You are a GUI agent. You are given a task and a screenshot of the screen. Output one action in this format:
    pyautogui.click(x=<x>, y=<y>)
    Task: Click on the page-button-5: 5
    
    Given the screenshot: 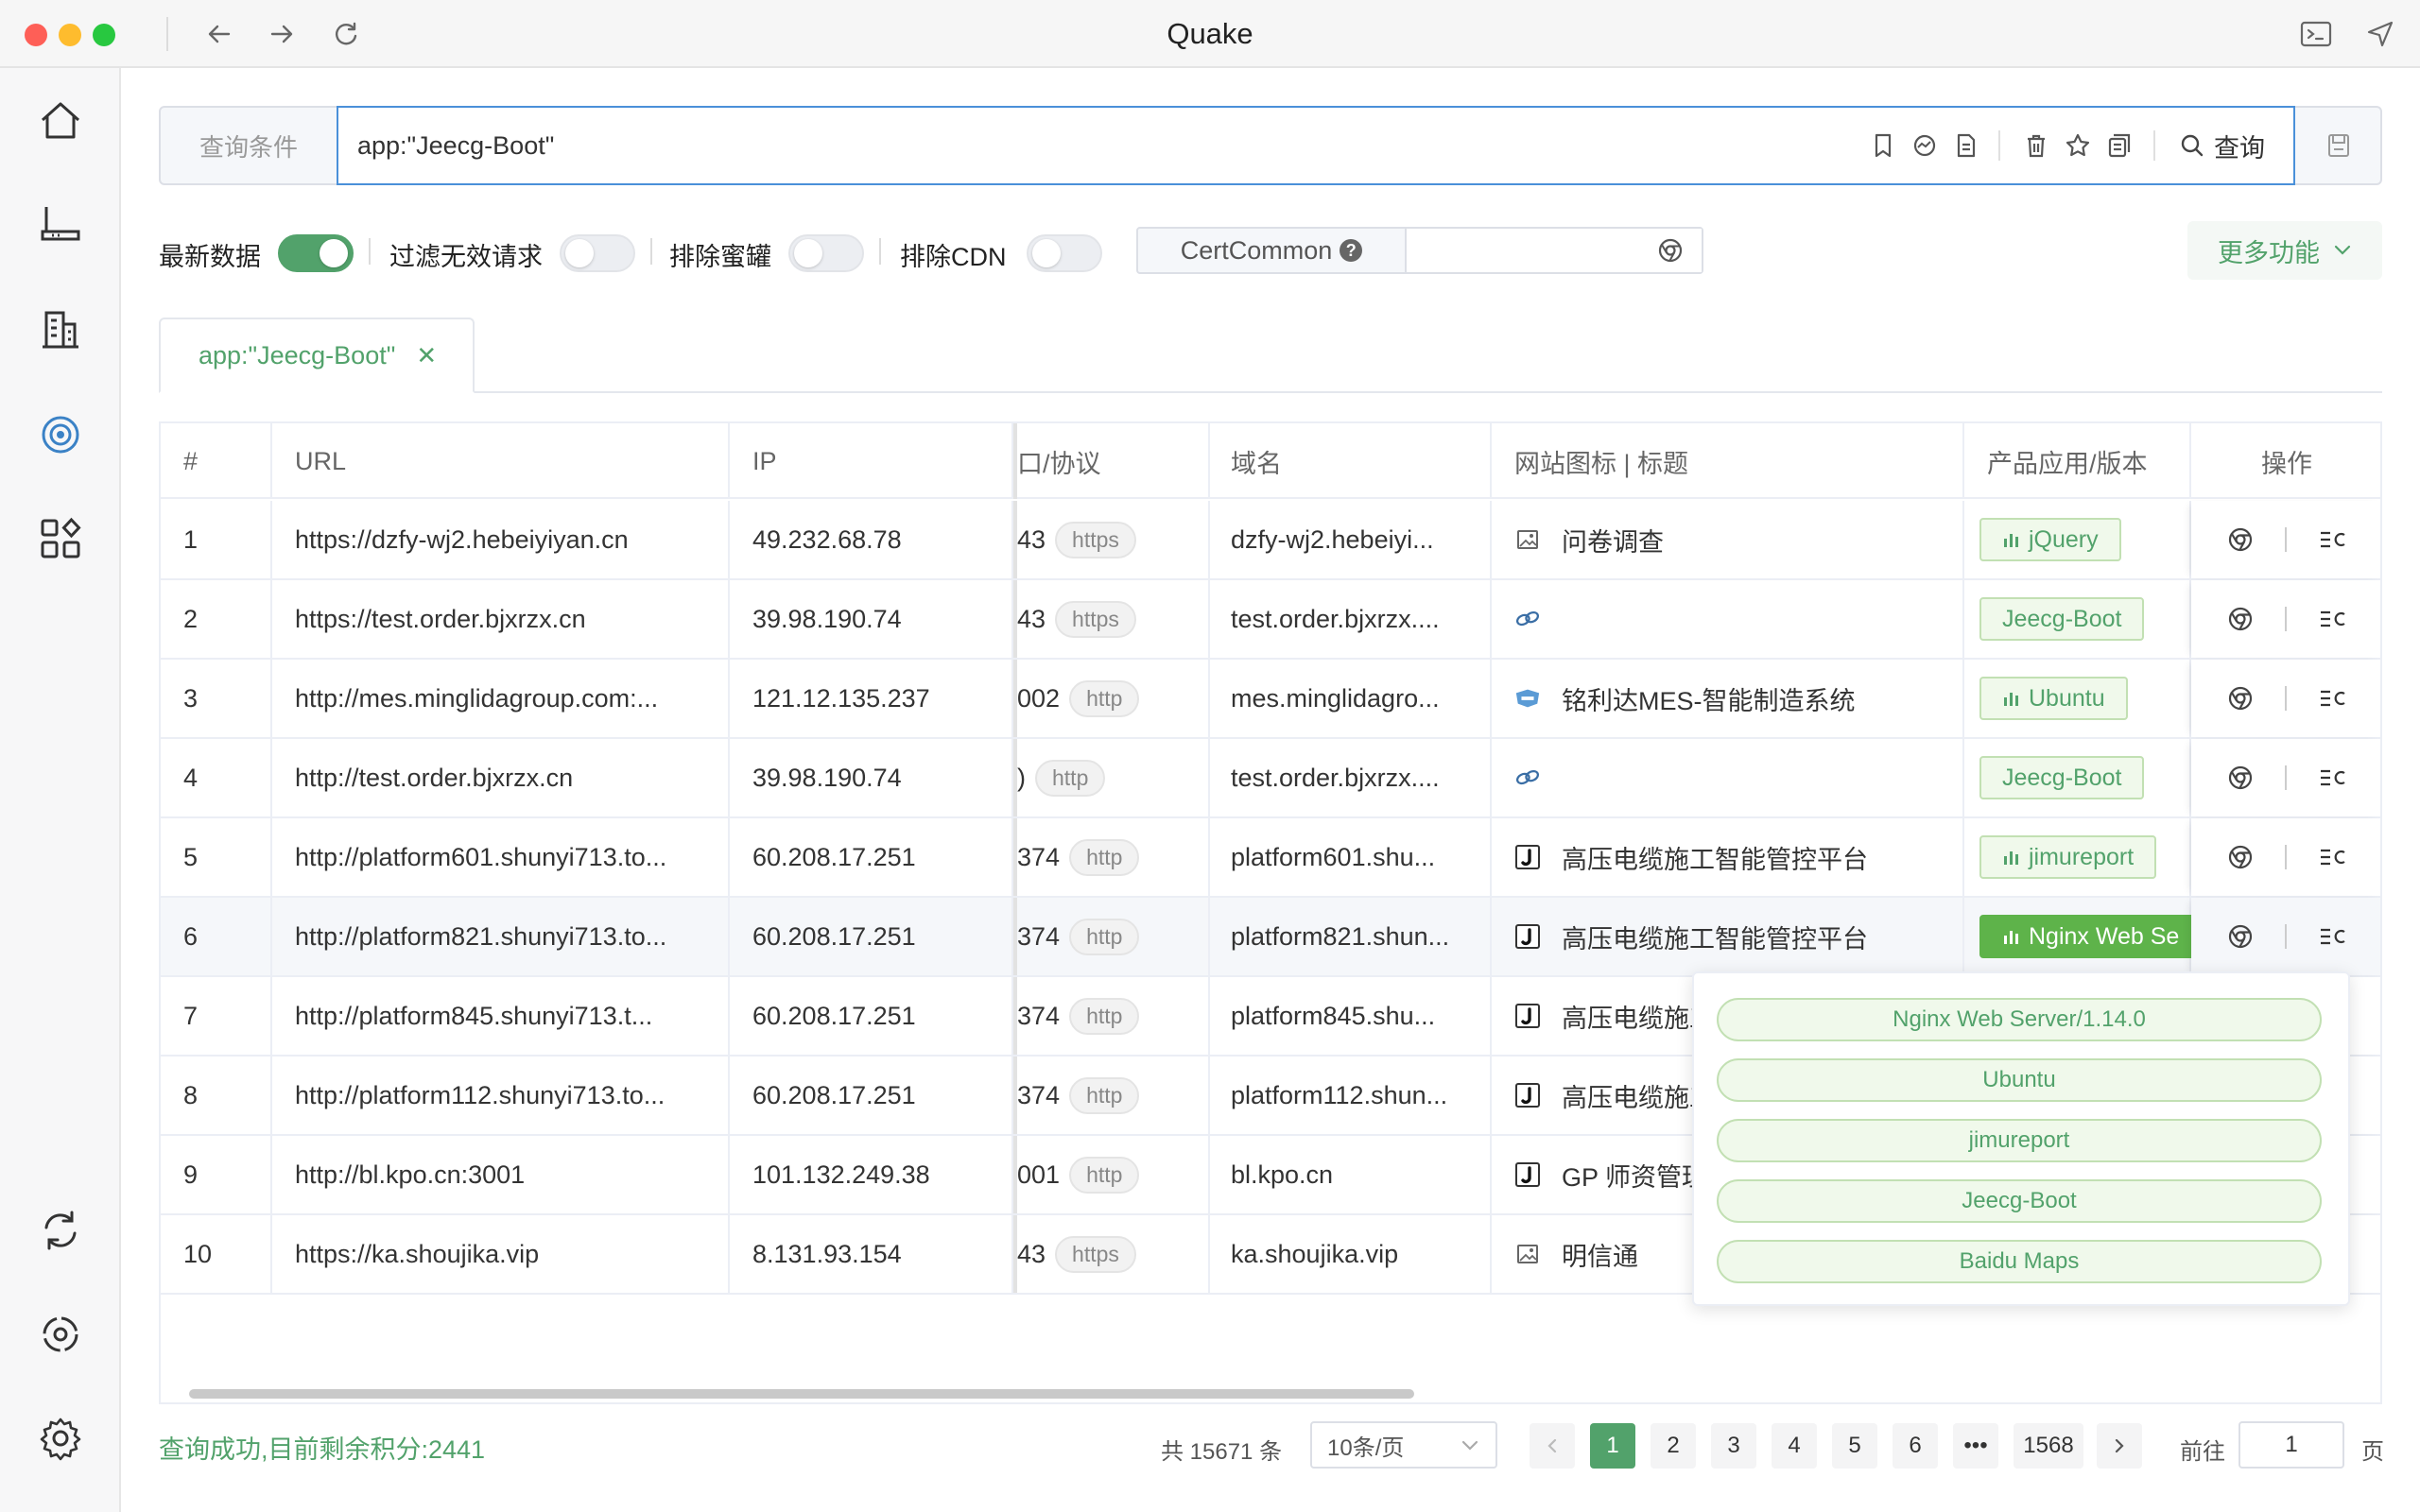 What is the action you would take?
    pyautogui.click(x=1854, y=1446)
    